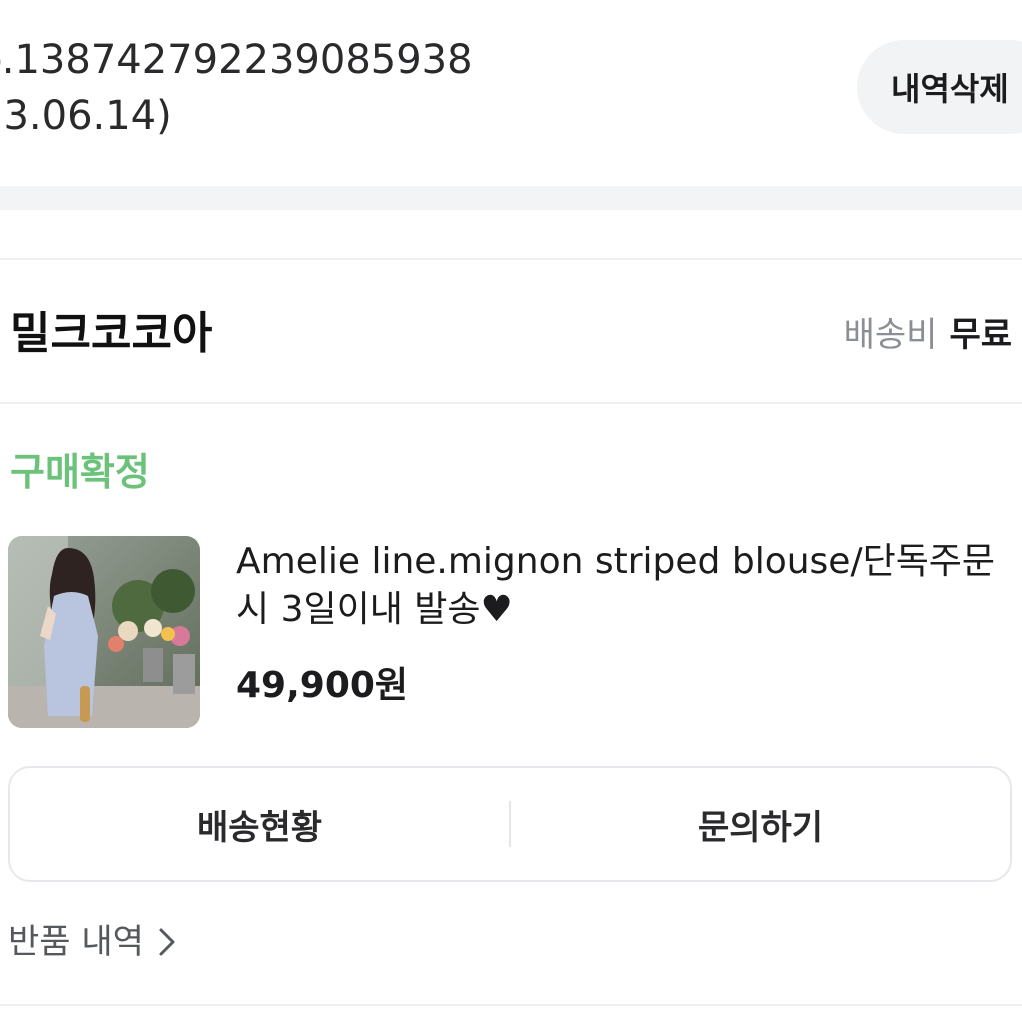 Image resolution: width=1022 pixels, height=1022 pixels. I want to click on chevron-right-icon, so click(167, 942).